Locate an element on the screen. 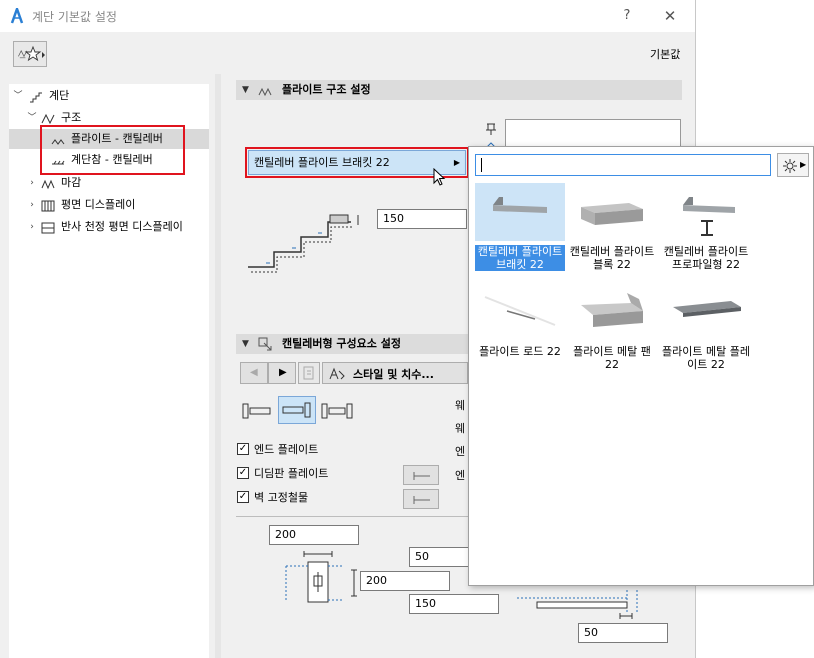 This screenshot has width=814, height=658. dimension-input-1: 200 is located at coordinates (314, 535).